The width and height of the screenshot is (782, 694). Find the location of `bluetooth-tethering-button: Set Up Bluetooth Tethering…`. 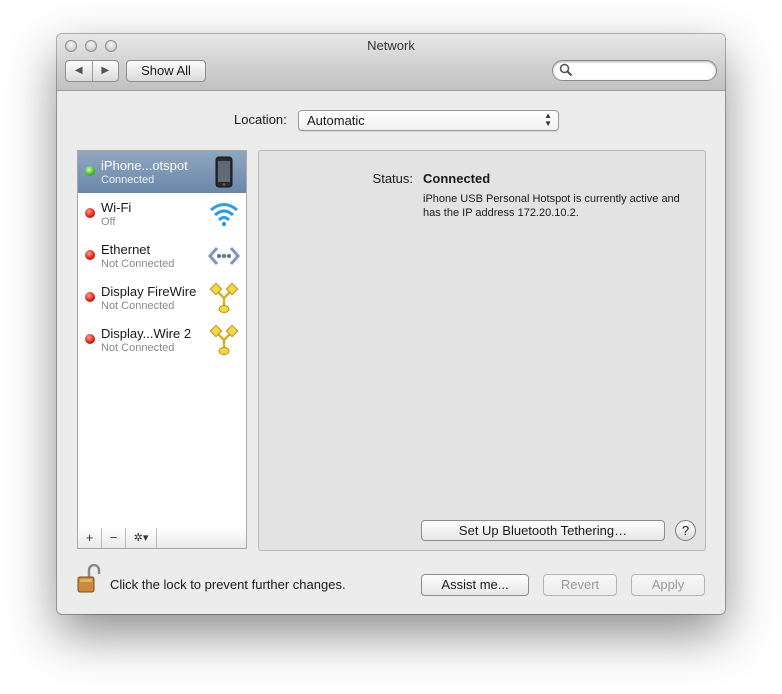

bluetooth-tethering-button: Set Up Bluetooth Tethering… is located at coordinates (543, 530).